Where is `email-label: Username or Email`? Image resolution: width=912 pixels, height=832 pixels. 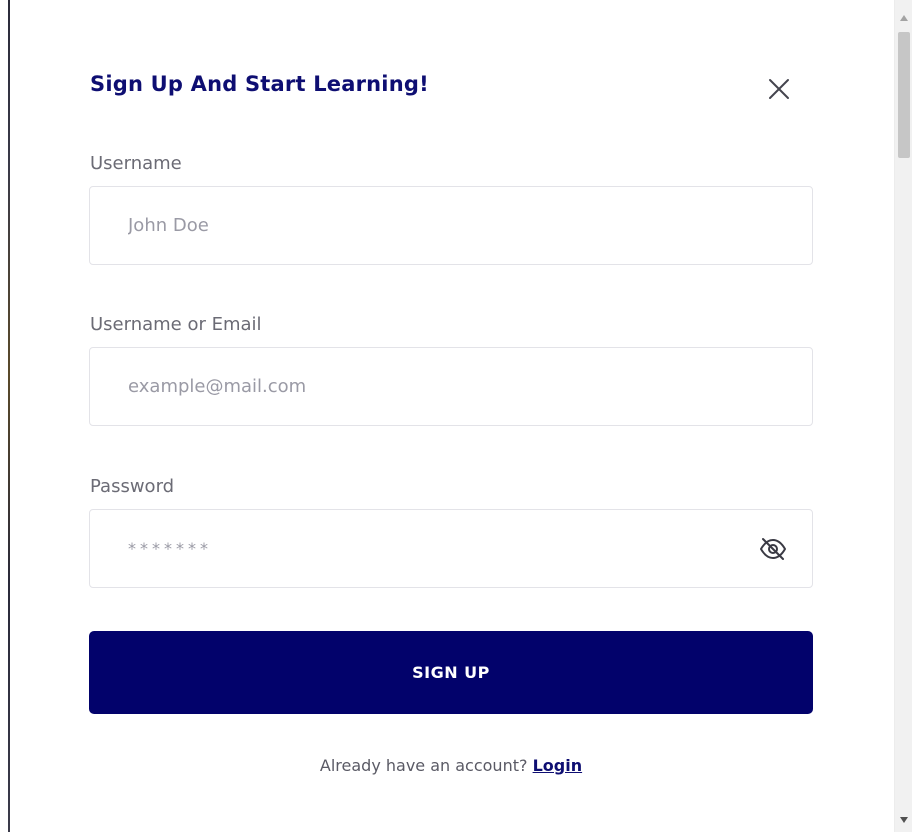 email-label: Username or Email is located at coordinates (176, 324).